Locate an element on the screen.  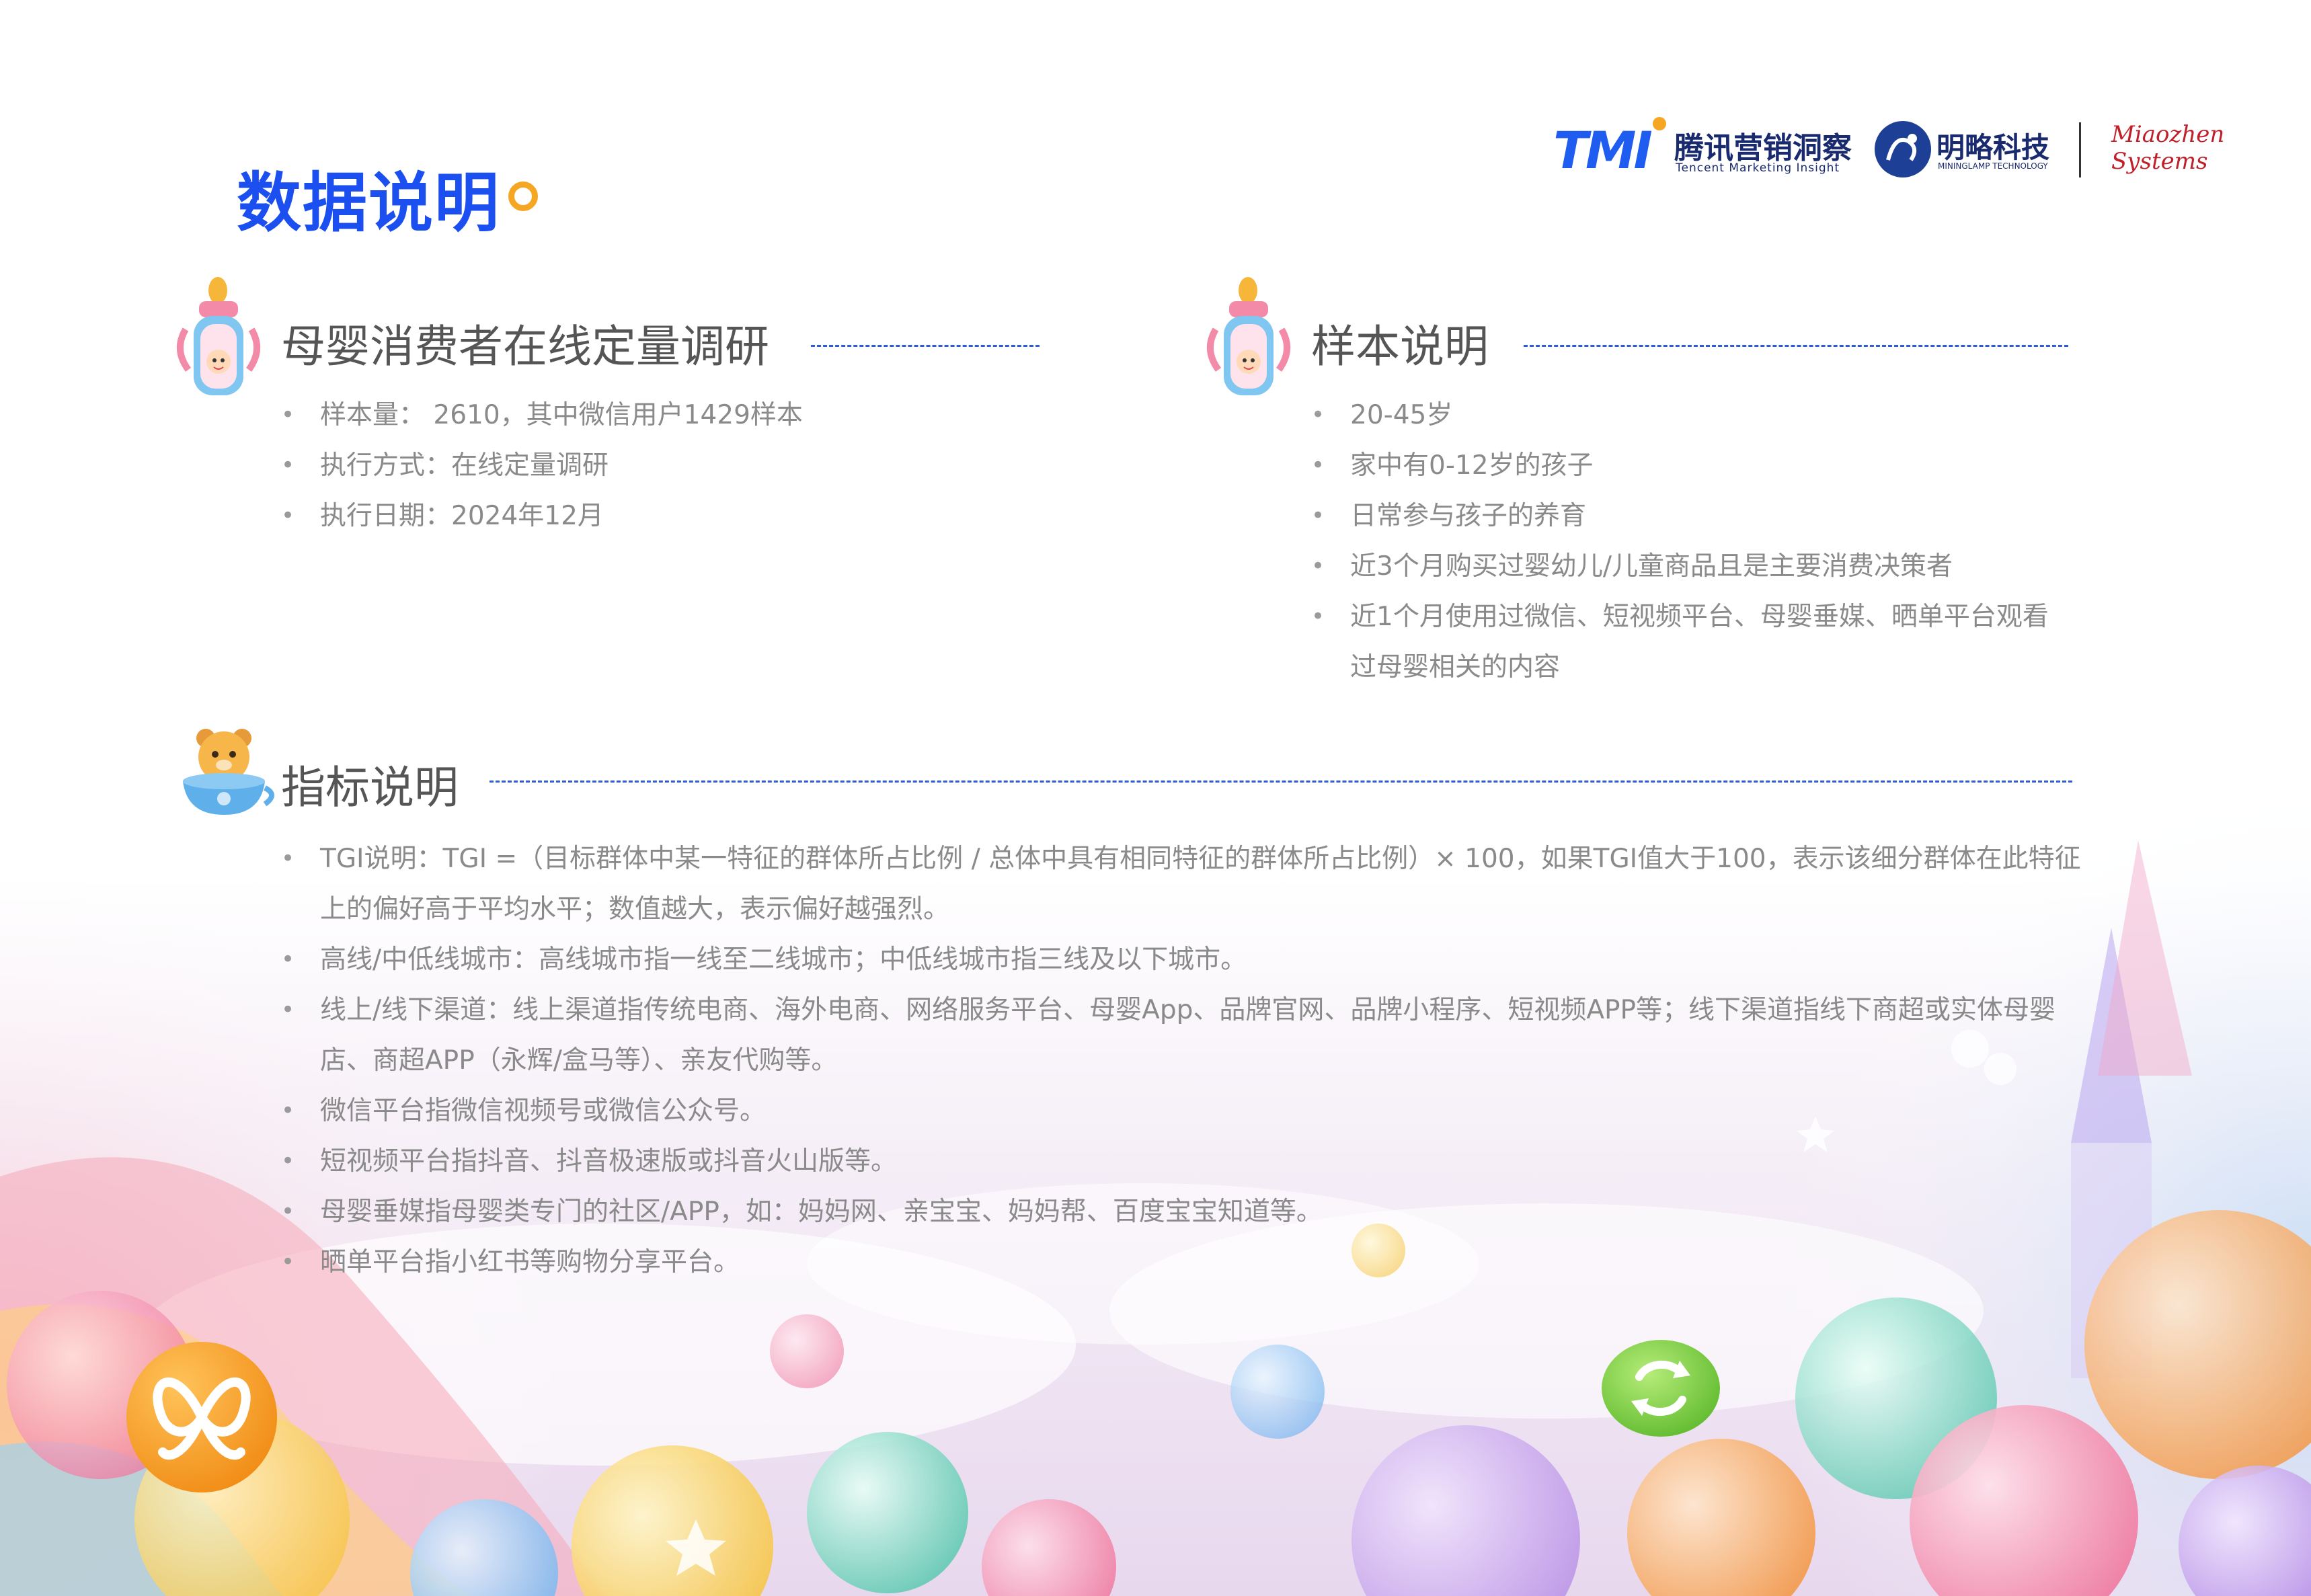
tmi-name-en: Tencent Marketing Insight is located at coordinates (1758, 168).